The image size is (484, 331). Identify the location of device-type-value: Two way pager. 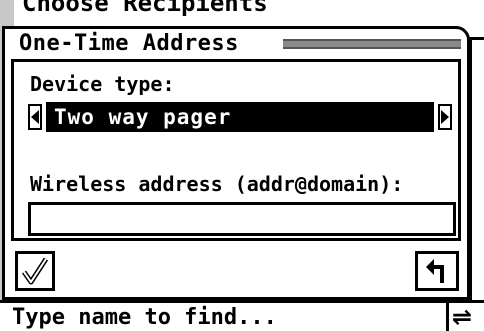
(240, 117).